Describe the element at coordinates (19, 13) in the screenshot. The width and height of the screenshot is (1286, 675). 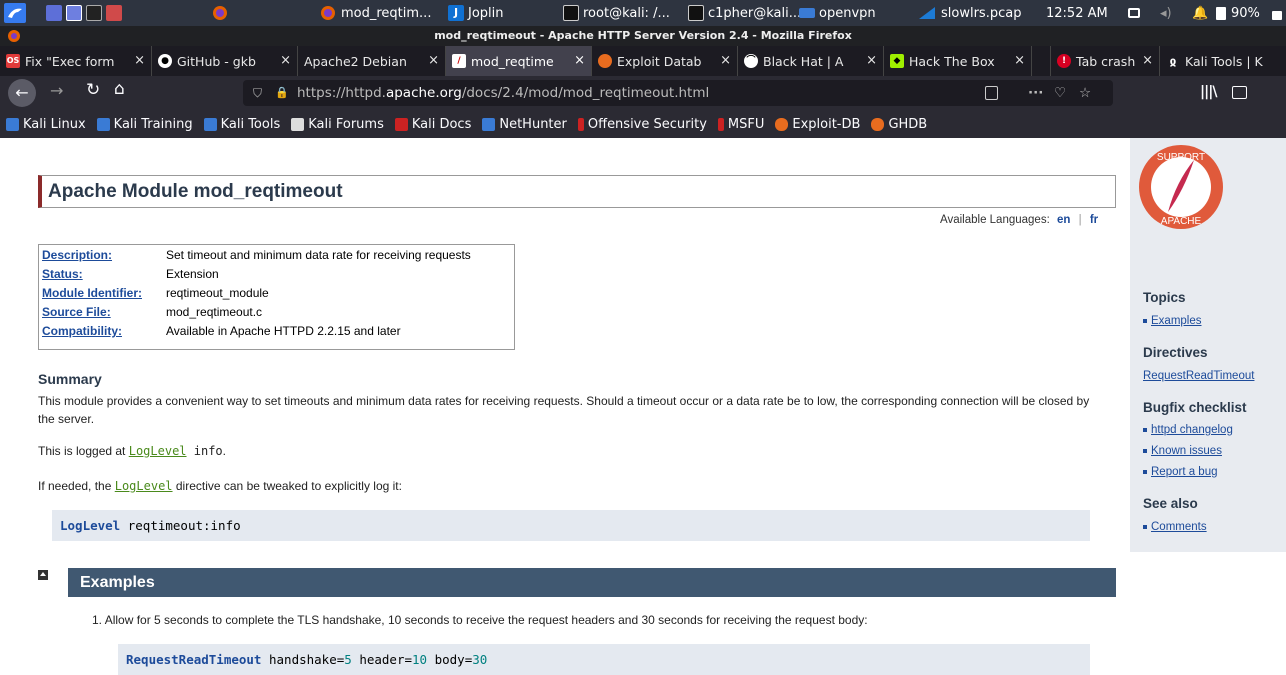
I see `kali-menu-icon` at that location.